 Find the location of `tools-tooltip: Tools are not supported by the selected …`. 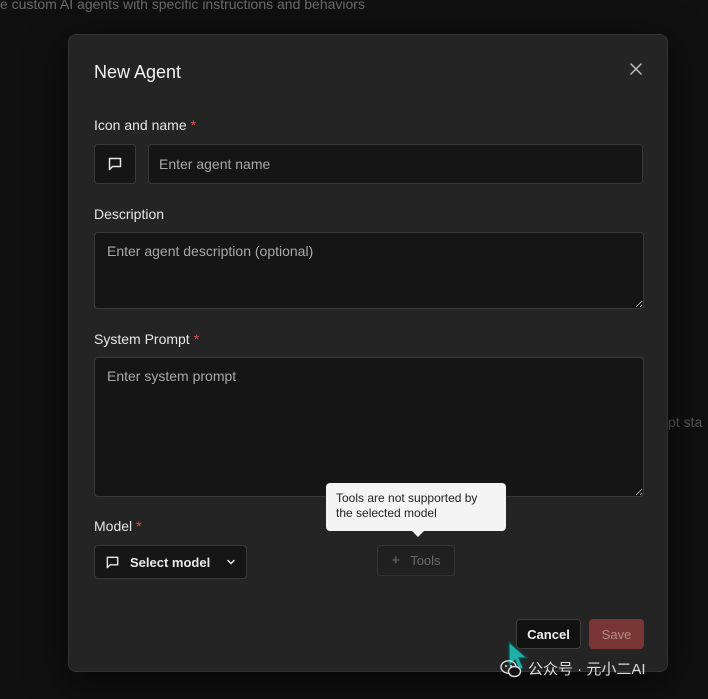

tools-tooltip: Tools are not supported by the selected … is located at coordinates (416, 510).